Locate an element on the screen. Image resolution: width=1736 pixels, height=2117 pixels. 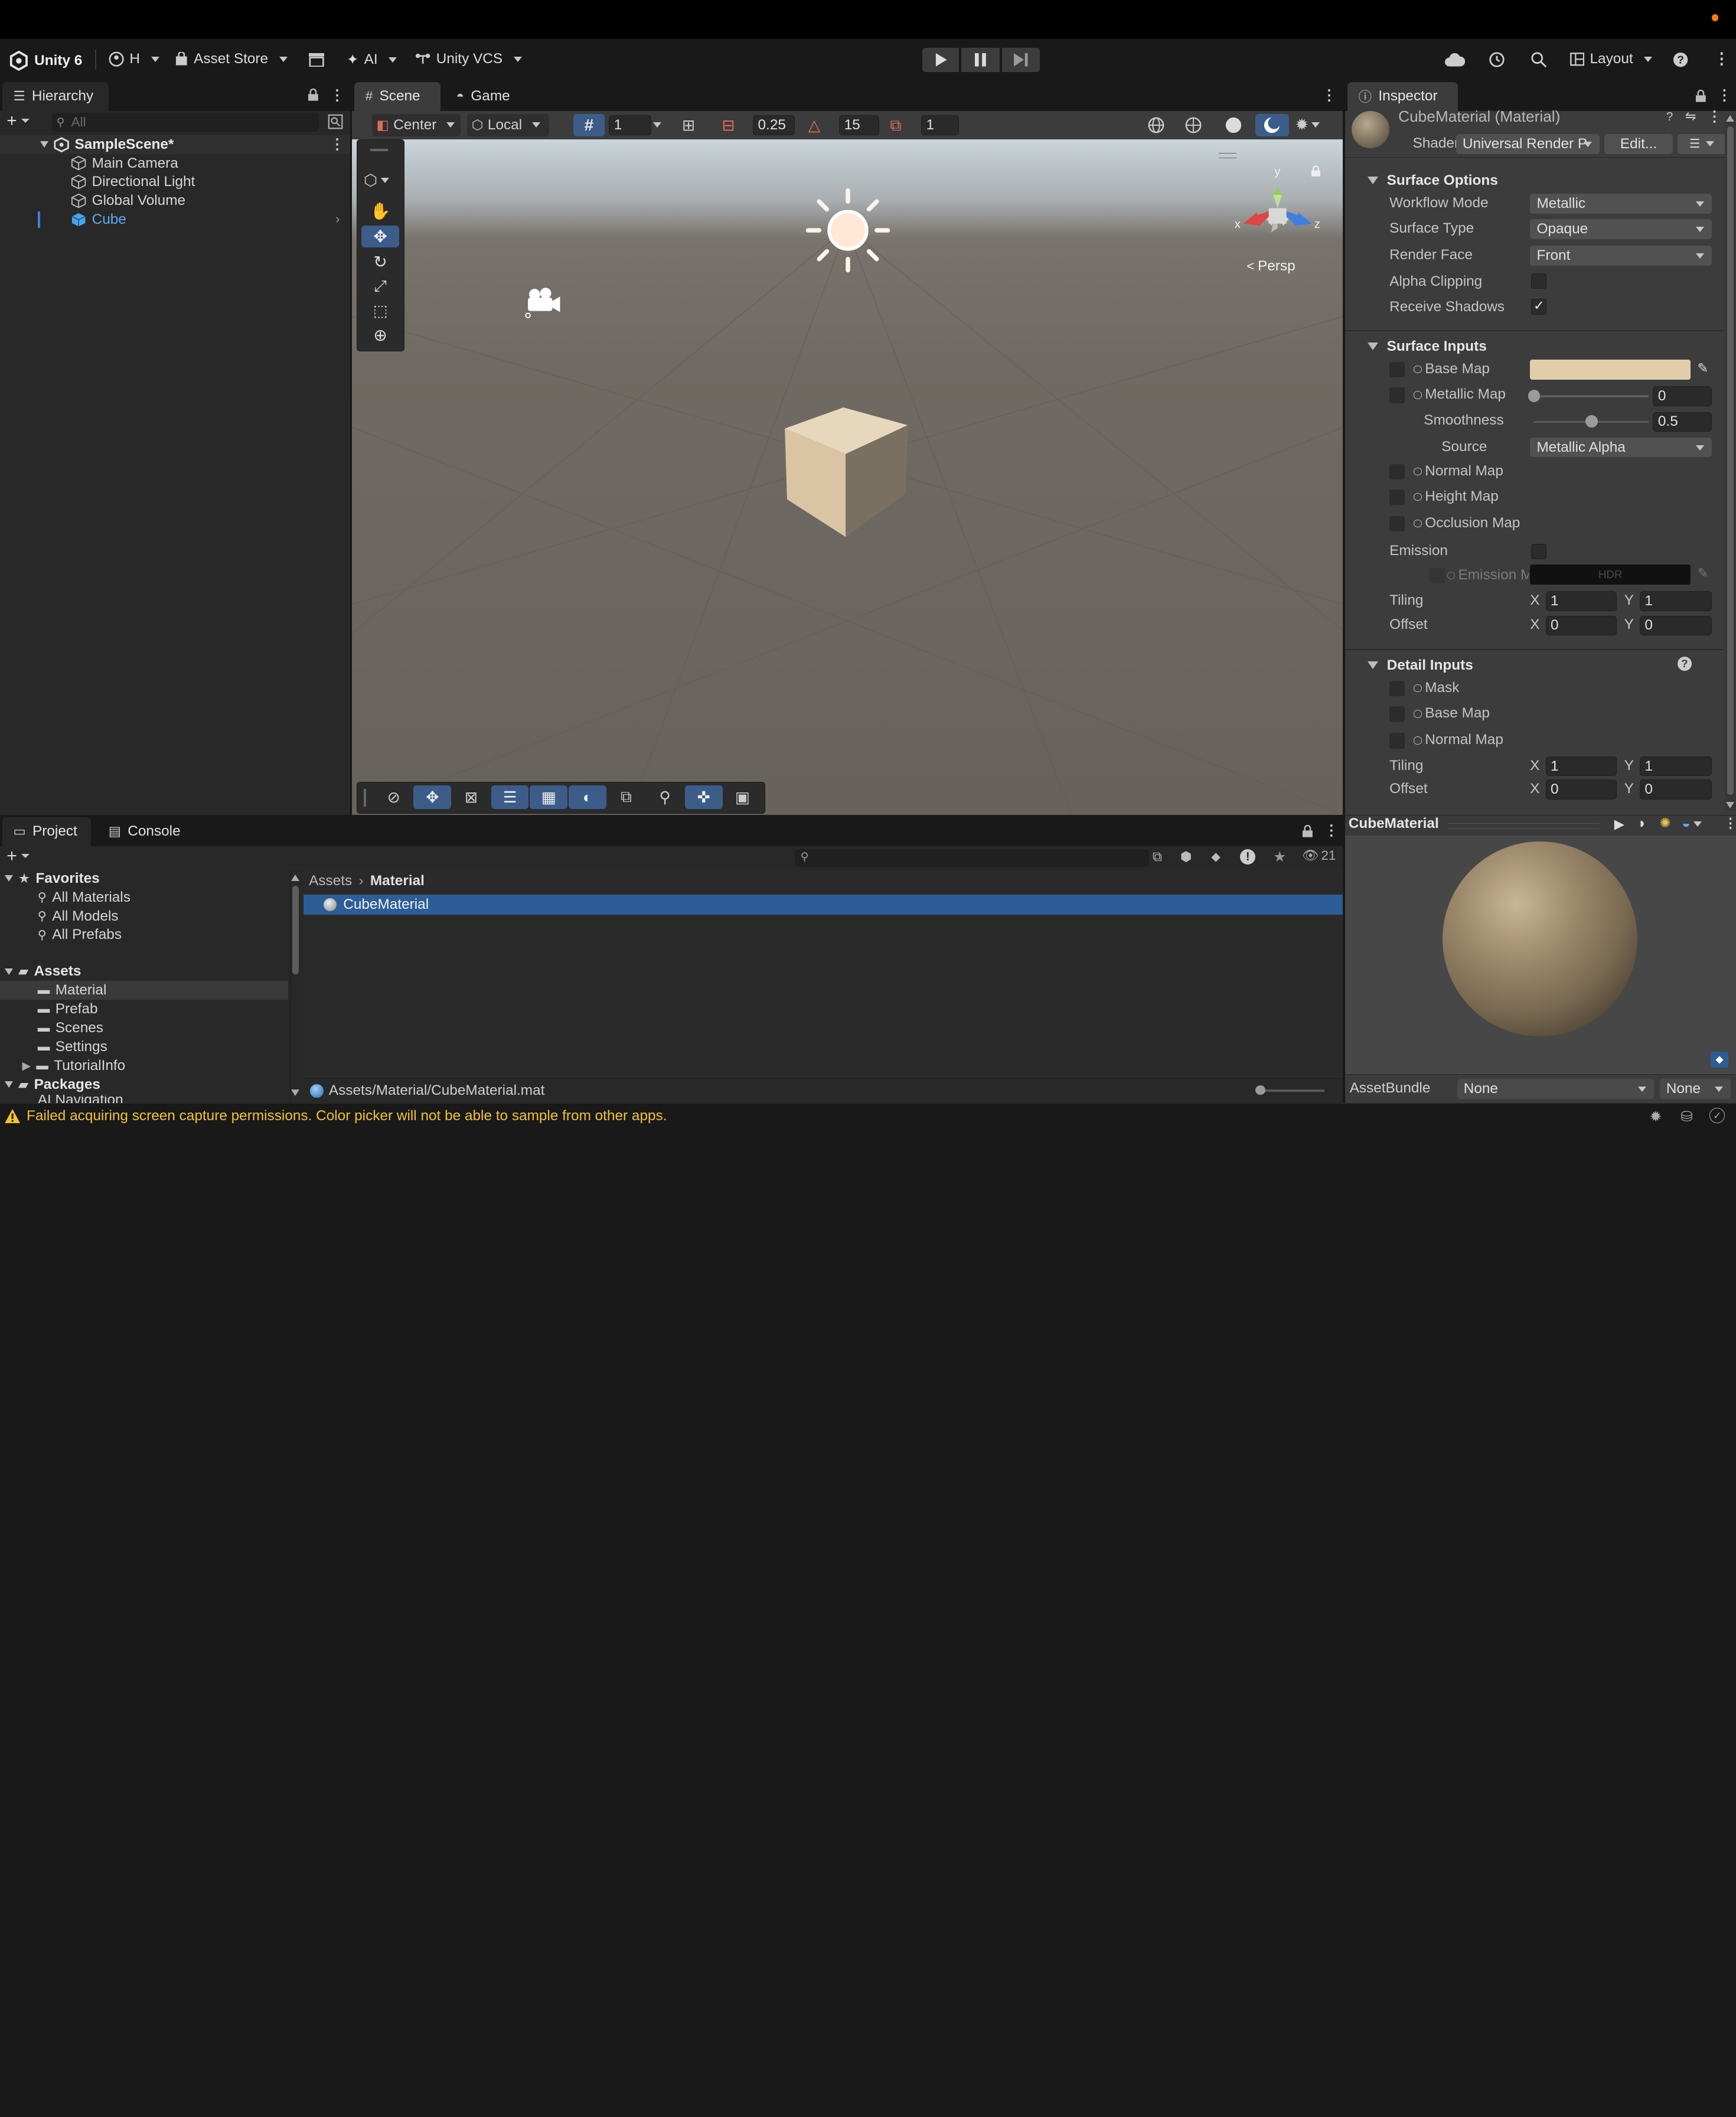
packages-header: ▰ Packages is located at coordinates (52, 1085).